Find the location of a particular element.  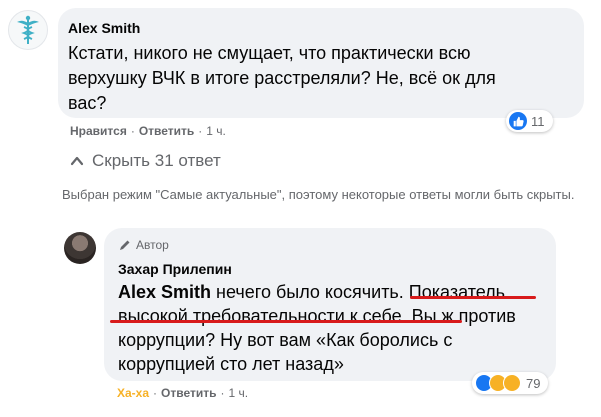

comment-author: Alex Smith is located at coordinates (104, 28).